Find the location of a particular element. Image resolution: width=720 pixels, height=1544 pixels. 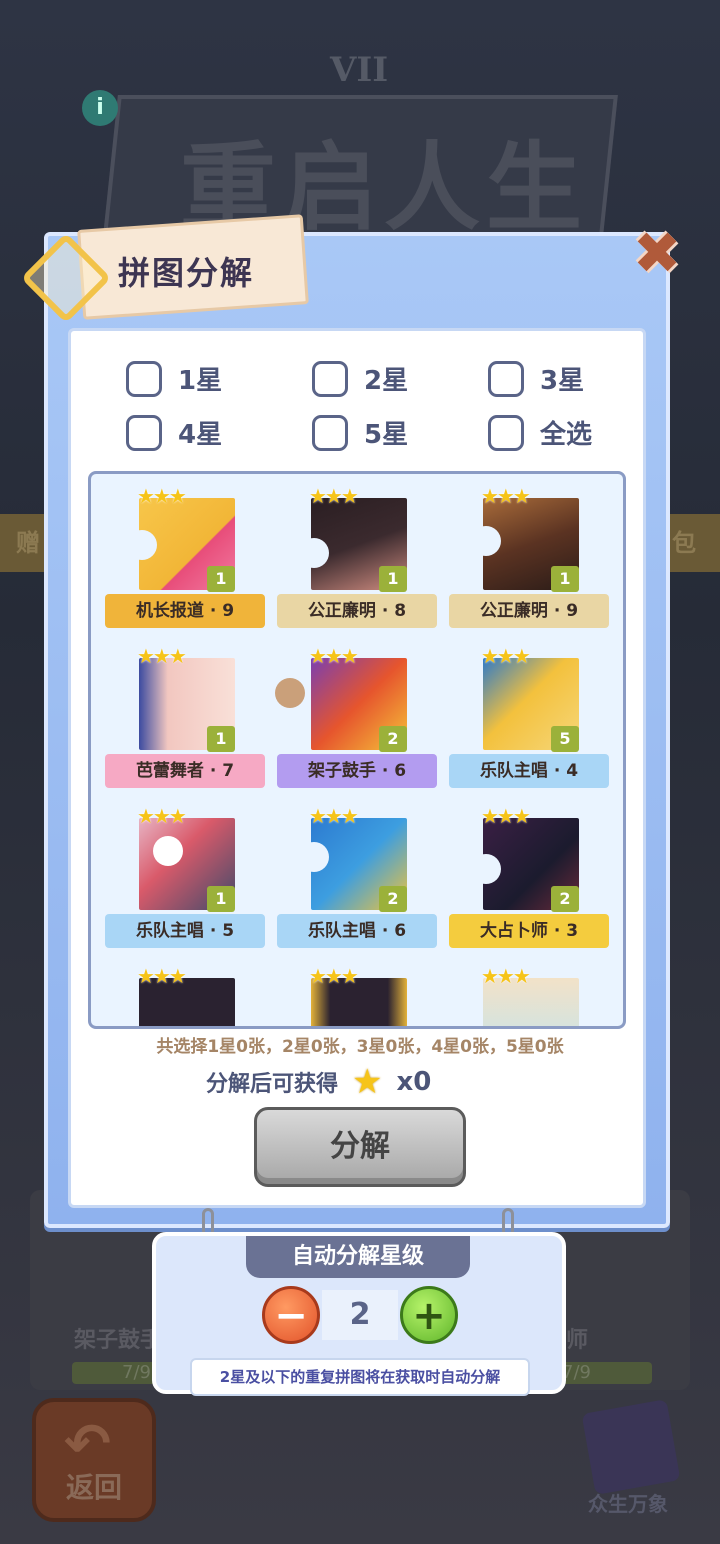

puzzle-piece: ★★★ 2 架子鼓手 · 6 is located at coordinates (350, 718).